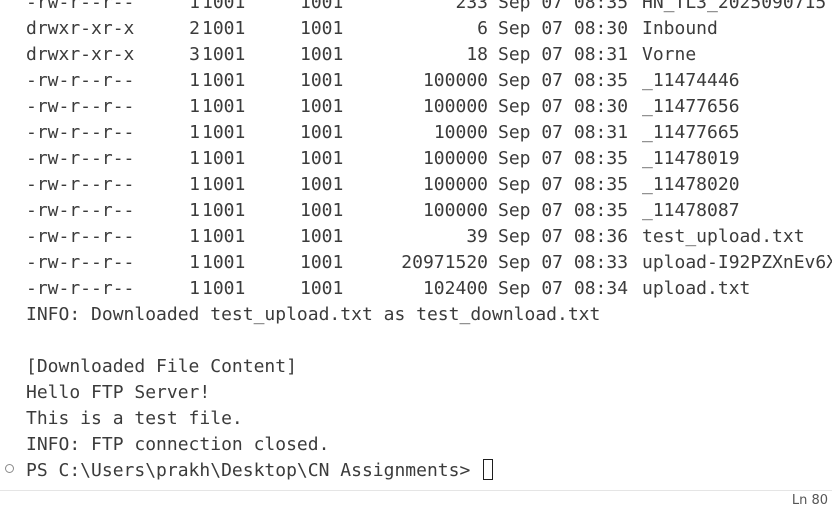 This screenshot has height=511, width=832. What do you see at coordinates (178, 444) in the screenshot?
I see `info-closed-line: INFO: FTP connection closed.` at bounding box center [178, 444].